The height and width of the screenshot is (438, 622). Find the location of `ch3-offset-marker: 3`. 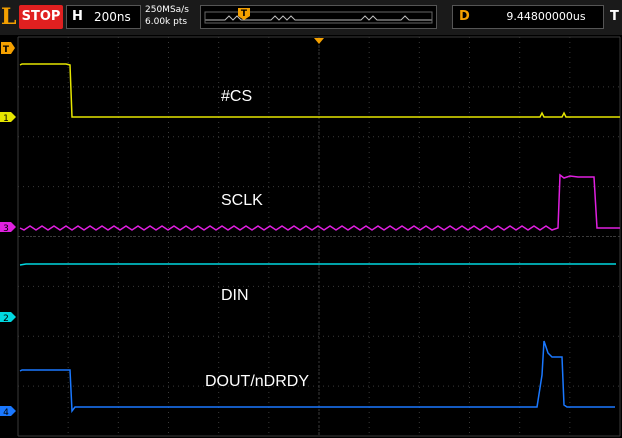

ch3-offset-marker: 3 is located at coordinates (8, 227).